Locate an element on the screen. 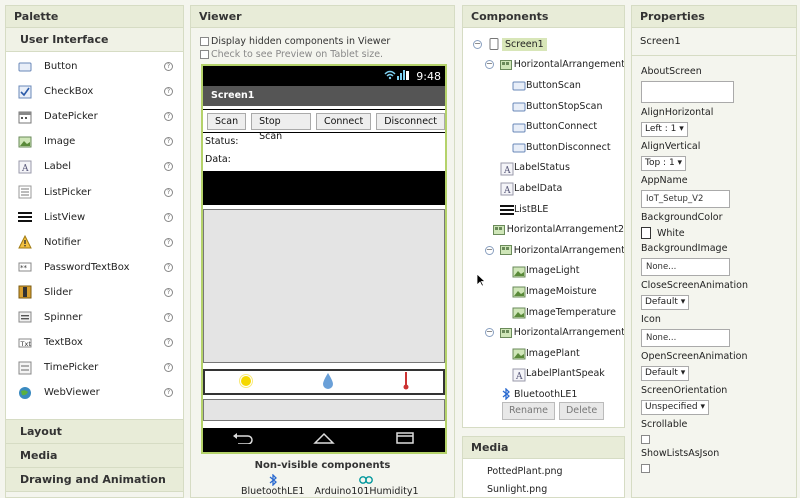 The width and height of the screenshot is (800, 498). palette-category-drawing-and-animation: Drawing and Animation is located at coordinates (94, 480).